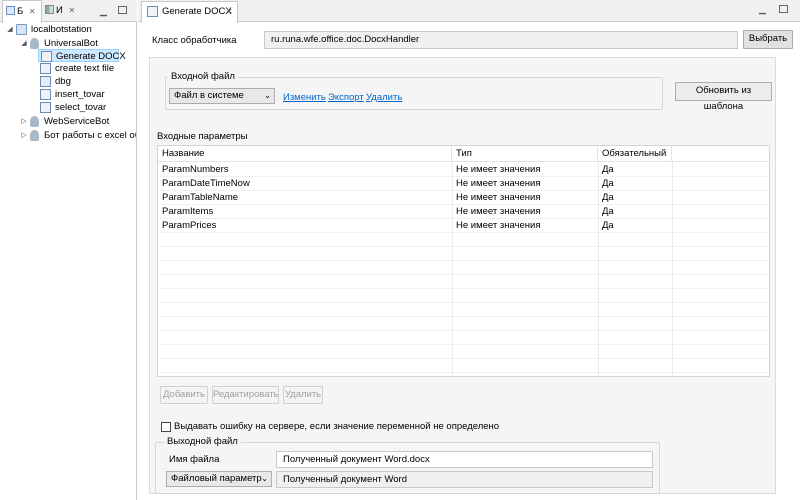 Image resolution: width=800 pixels, height=500 pixels. I want to click on export-file-link: Экспорт, so click(346, 97).